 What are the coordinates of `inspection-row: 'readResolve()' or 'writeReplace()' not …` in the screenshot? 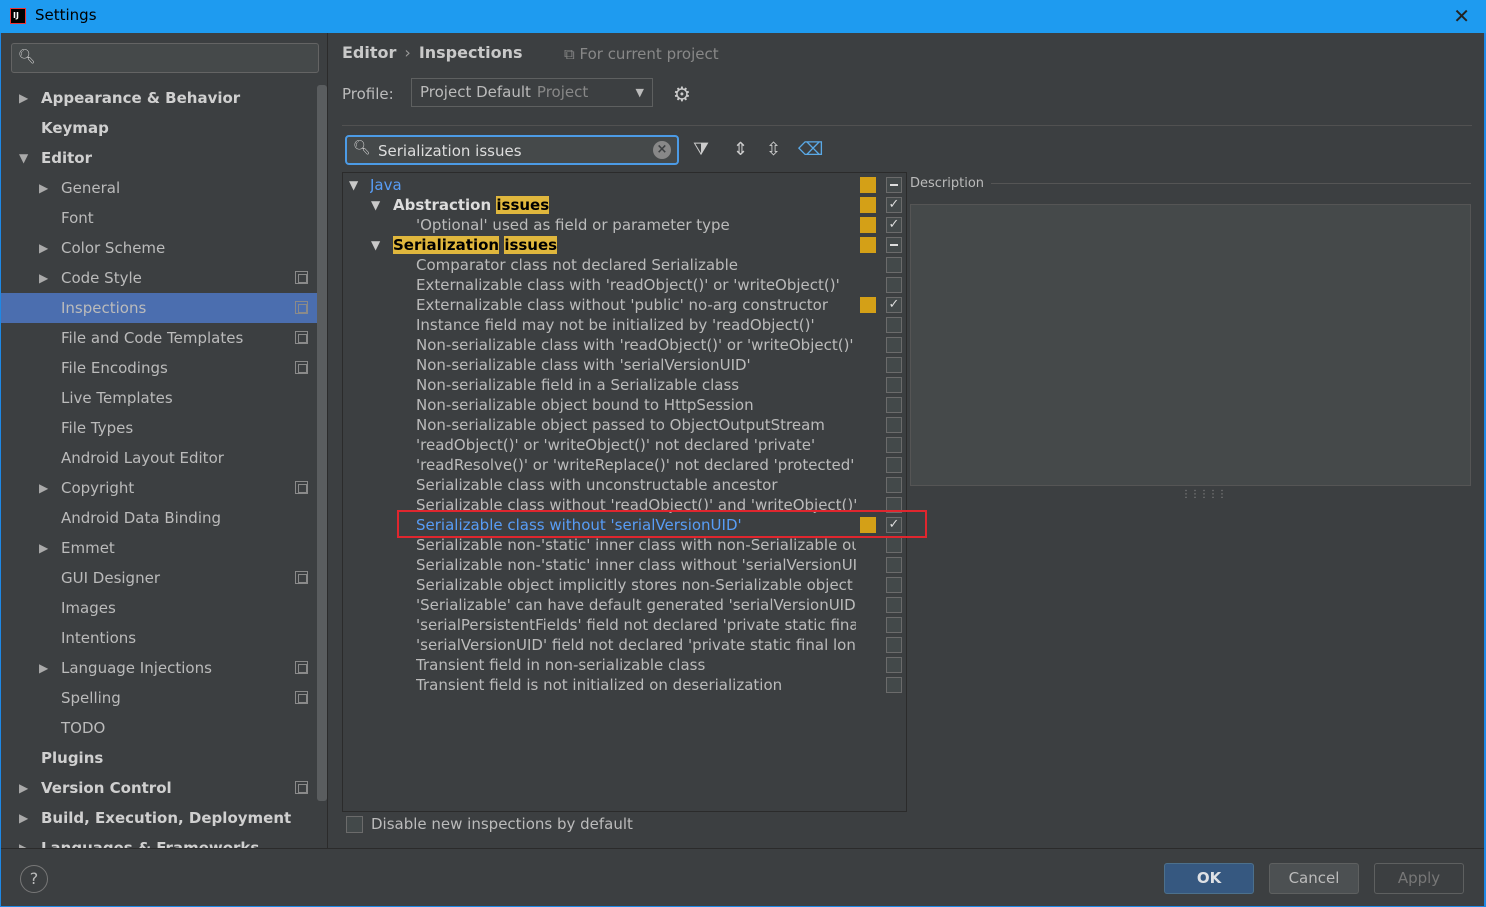 It's located at (624, 465).